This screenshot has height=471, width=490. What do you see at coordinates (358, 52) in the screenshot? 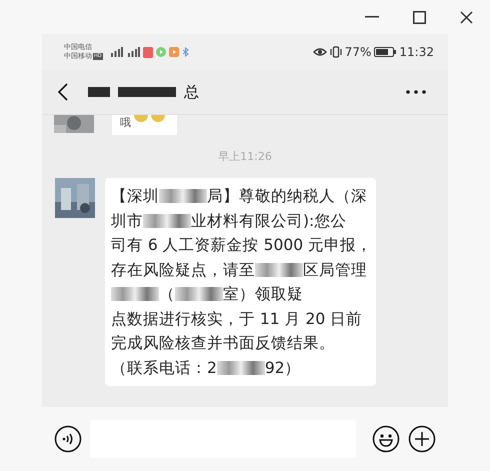
I see `battery-percent: 77%` at bounding box center [358, 52].